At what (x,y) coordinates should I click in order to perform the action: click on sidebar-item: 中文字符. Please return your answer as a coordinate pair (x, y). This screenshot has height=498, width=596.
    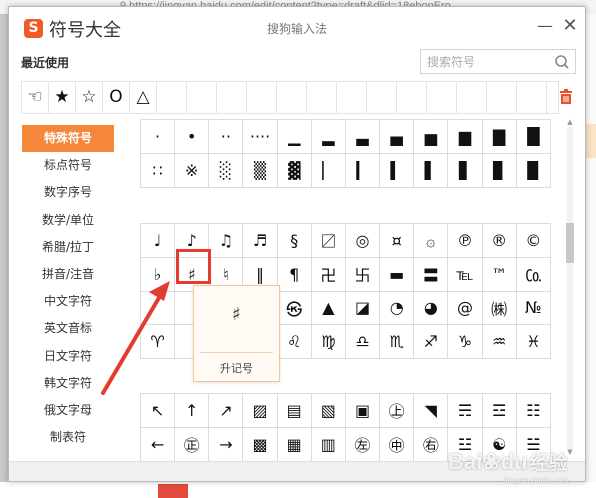
    Looking at the image, I should click on (68, 301).